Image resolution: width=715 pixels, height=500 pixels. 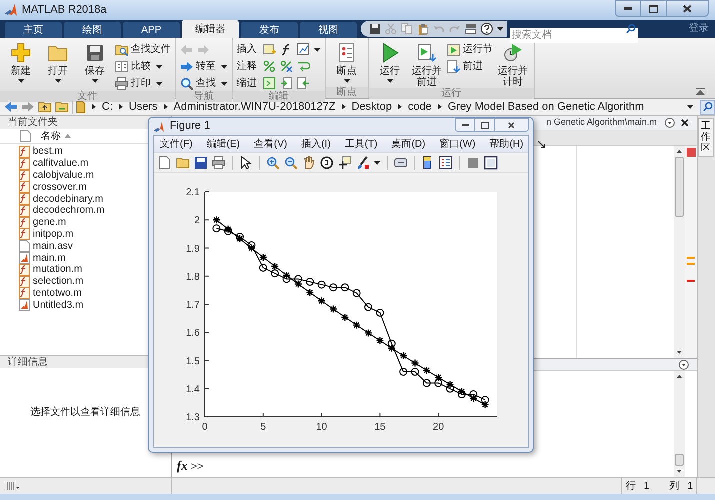 I want to click on tick-label: 20, so click(x=438, y=427).